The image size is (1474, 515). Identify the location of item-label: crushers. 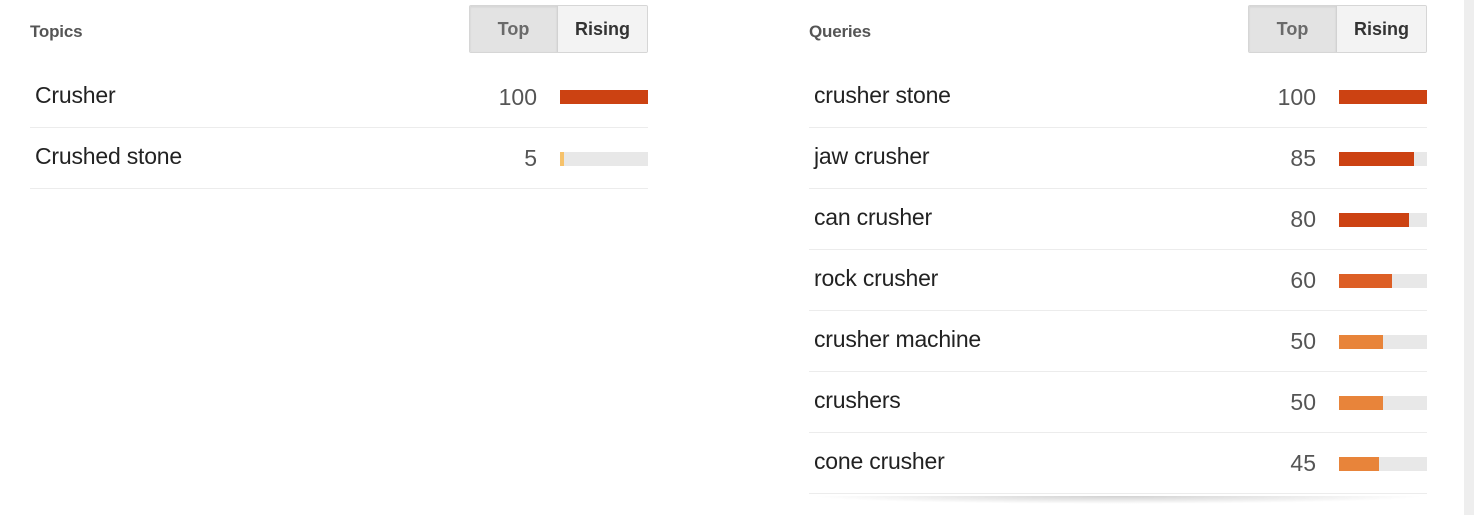
(857, 400).